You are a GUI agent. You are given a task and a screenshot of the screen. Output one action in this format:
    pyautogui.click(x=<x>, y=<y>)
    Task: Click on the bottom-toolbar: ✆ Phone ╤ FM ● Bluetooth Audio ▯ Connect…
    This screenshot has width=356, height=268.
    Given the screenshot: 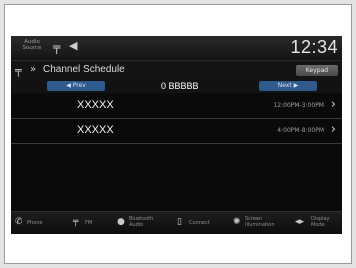 What is the action you would take?
    pyautogui.click(x=176, y=222)
    